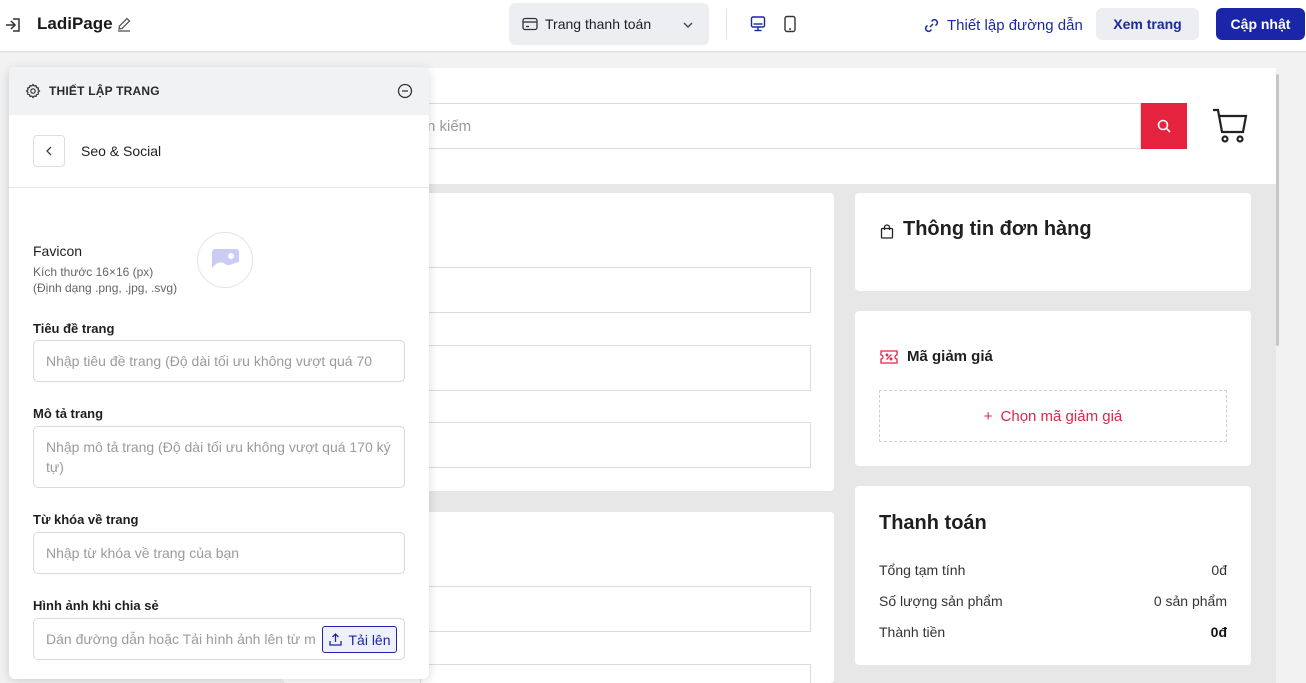 The height and width of the screenshot is (683, 1306). What do you see at coordinates (336, 639) in the screenshot?
I see `upload-icon` at bounding box center [336, 639].